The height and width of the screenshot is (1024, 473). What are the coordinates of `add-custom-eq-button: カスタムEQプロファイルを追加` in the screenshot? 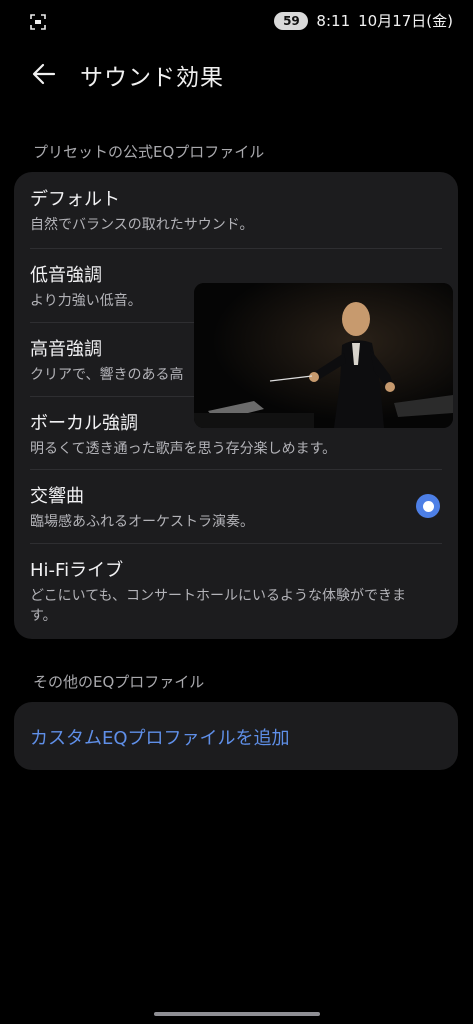 It's located at (236, 736).